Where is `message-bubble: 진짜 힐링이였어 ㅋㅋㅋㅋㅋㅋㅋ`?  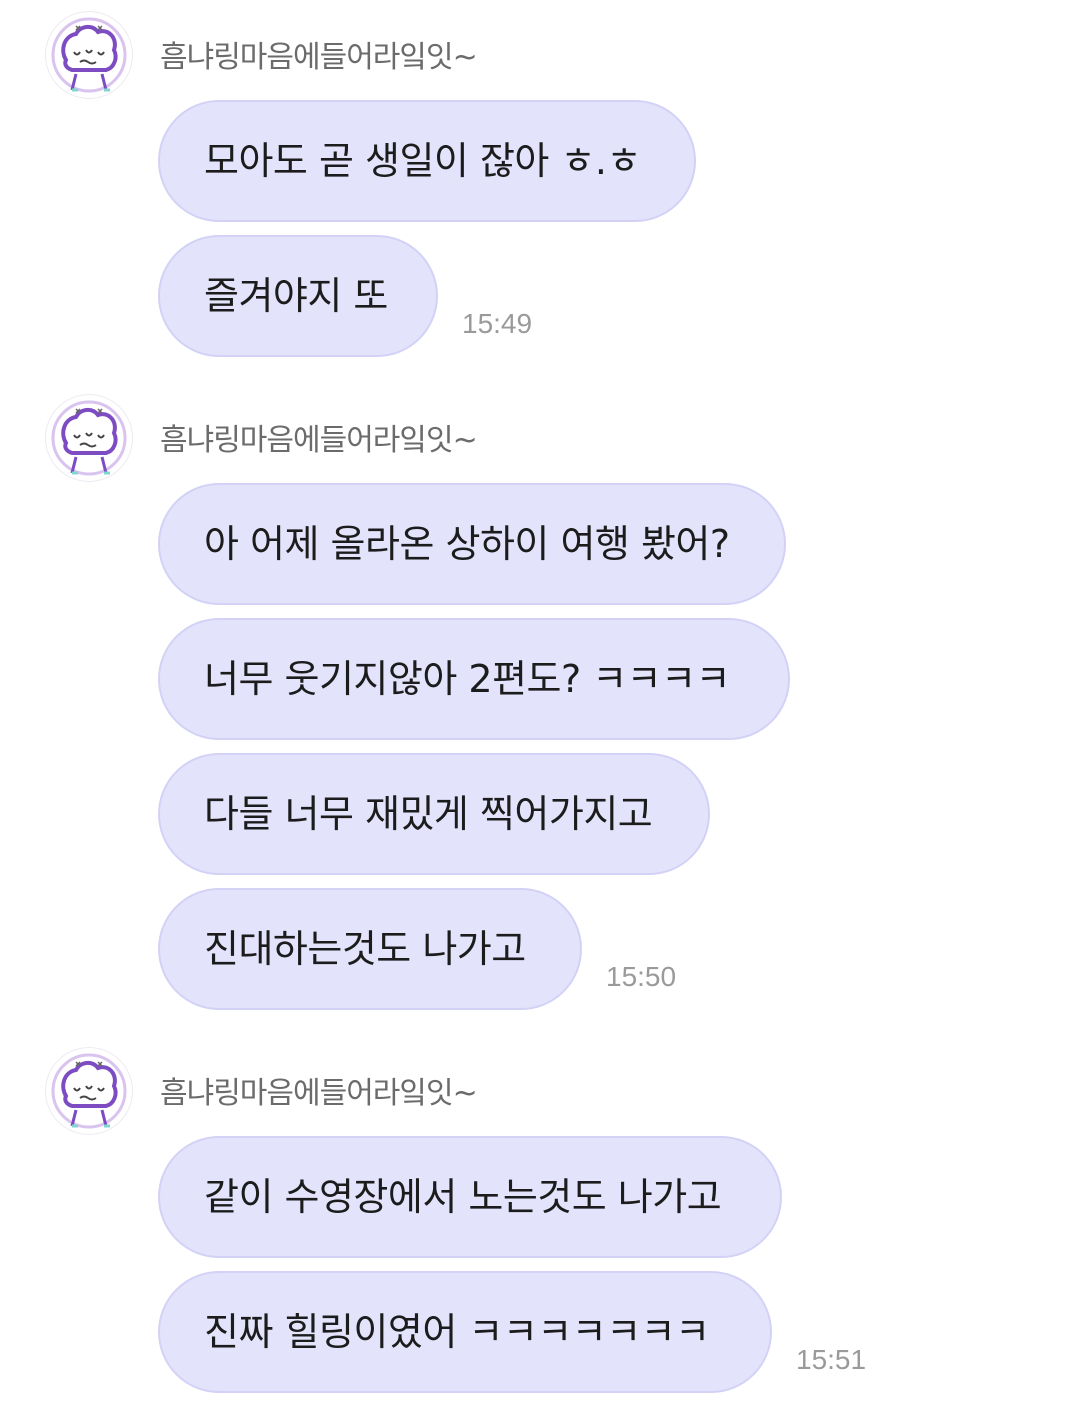 message-bubble: 진짜 힐링이였어 ㅋㅋㅋㅋㅋㅋㅋ is located at coordinates (465, 1332).